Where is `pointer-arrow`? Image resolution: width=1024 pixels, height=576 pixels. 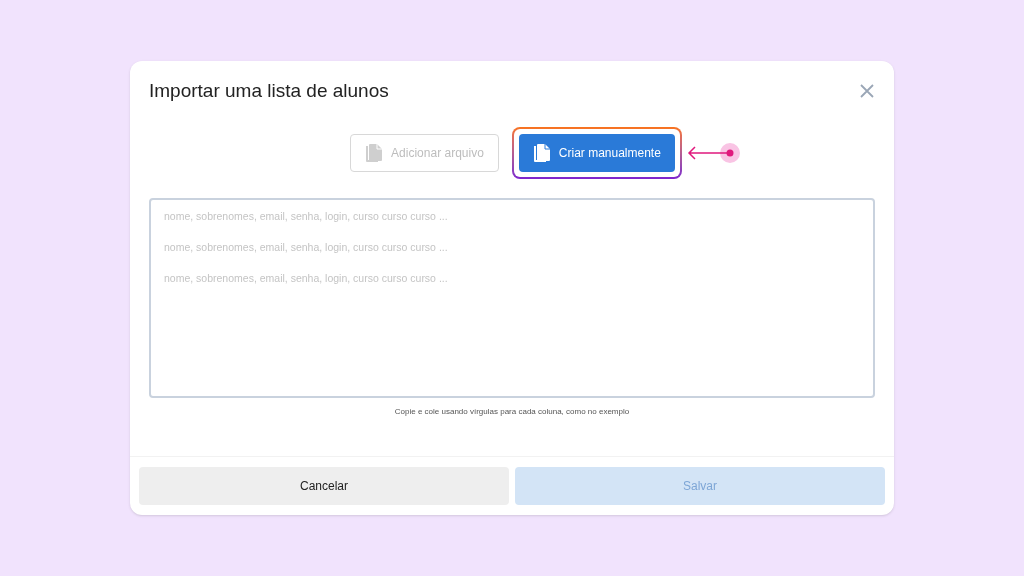
pointer-arrow is located at coordinates (714, 153).